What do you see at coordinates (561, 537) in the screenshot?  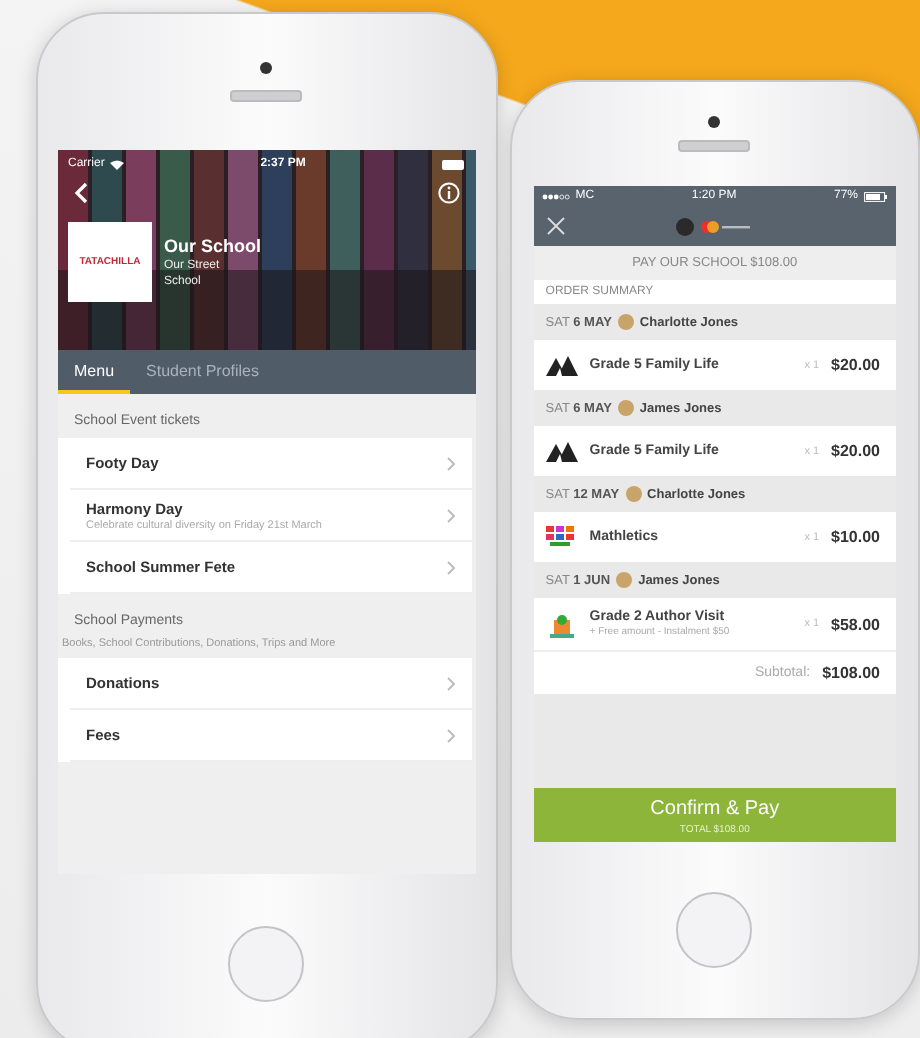 I see `grid-icon` at bounding box center [561, 537].